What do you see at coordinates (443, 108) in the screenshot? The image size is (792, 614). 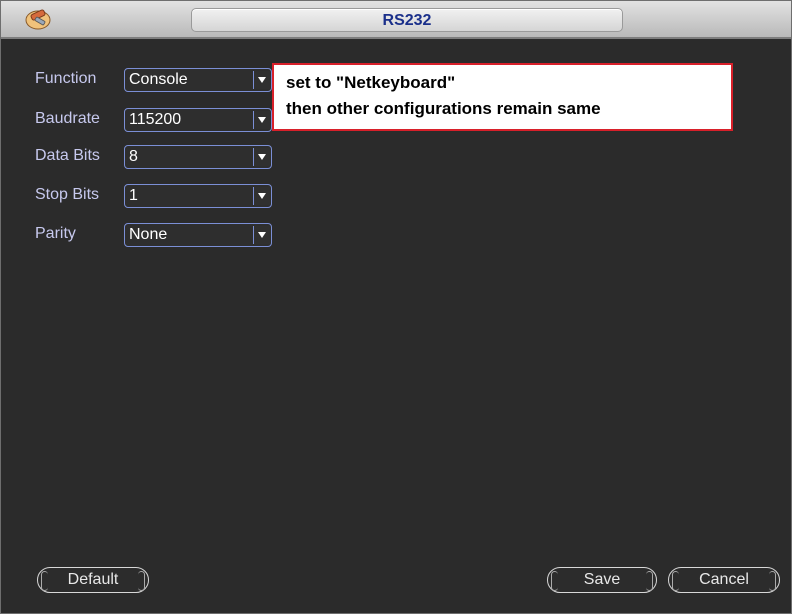 I see `callout-line-2: then other configurations remain same` at bounding box center [443, 108].